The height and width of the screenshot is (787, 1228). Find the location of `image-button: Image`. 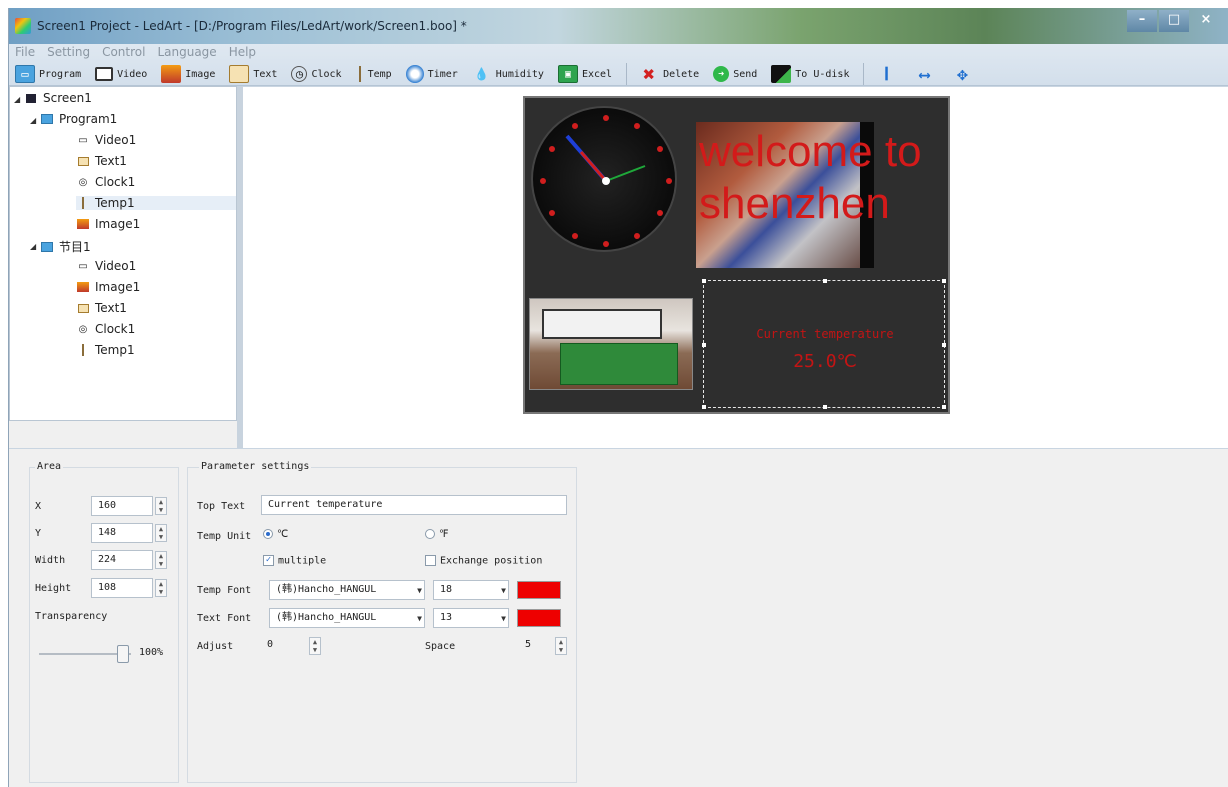

image-button: Image is located at coordinates (188, 74).